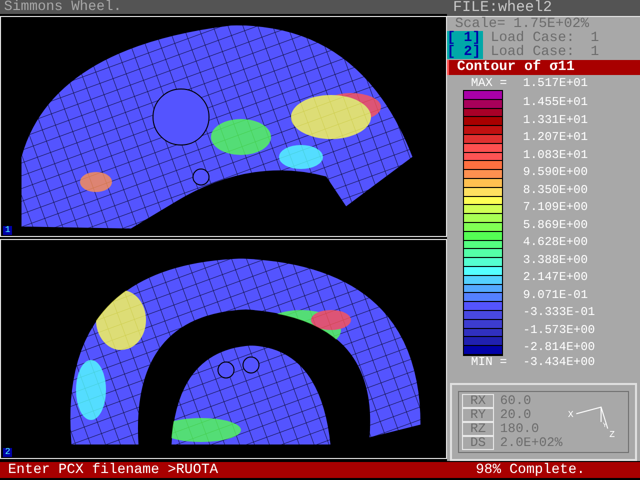 This screenshot has width=640, height=480. Describe the element at coordinates (478, 415) in the screenshot. I see `view-param-name: RY` at that location.